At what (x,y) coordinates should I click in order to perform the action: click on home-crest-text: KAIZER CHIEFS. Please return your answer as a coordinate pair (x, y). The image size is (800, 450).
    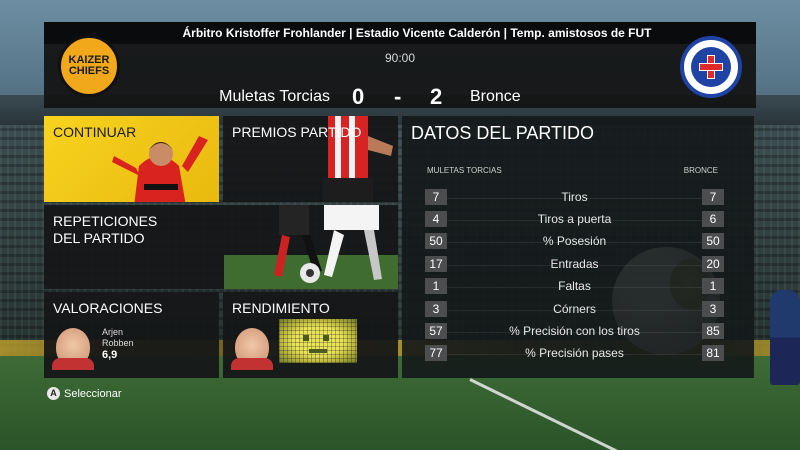
    Looking at the image, I should click on (89, 65).